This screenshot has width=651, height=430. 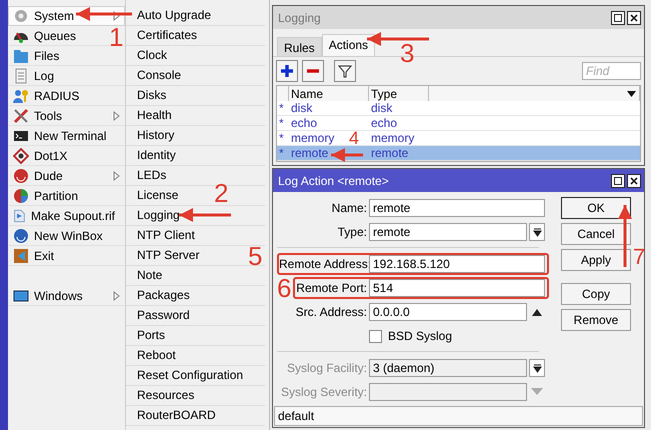 I want to click on submenu-item: Ports, so click(x=195, y=336).